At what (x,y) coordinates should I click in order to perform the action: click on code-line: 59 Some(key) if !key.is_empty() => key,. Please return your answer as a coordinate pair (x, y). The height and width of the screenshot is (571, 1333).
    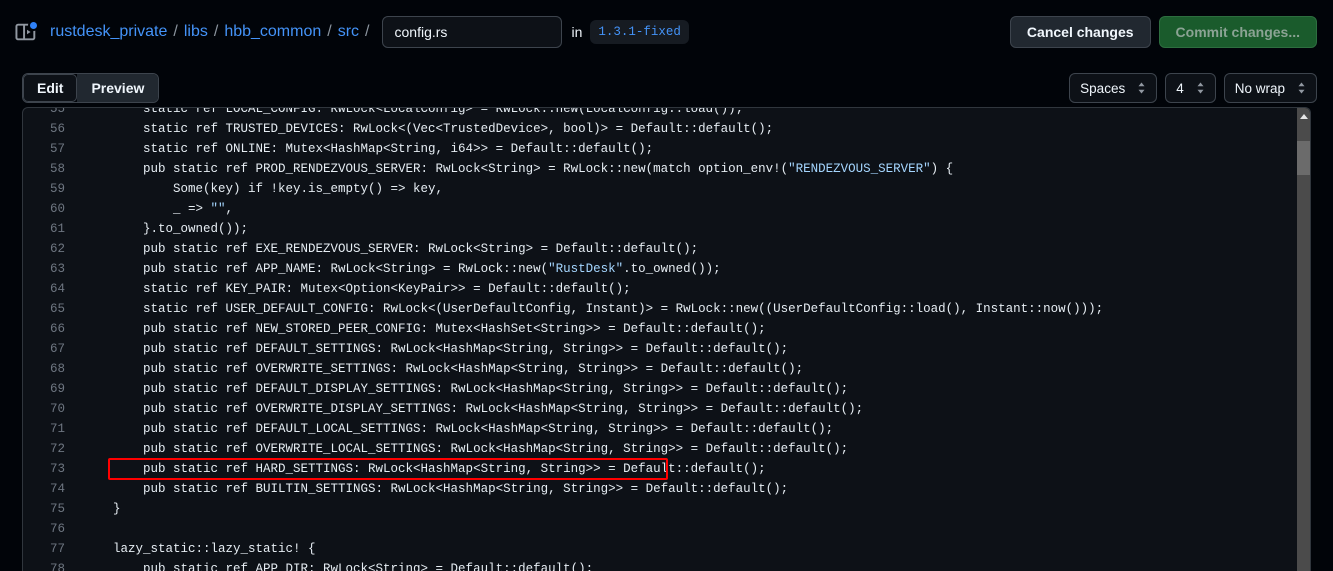
    Looking at the image, I should click on (659, 189).